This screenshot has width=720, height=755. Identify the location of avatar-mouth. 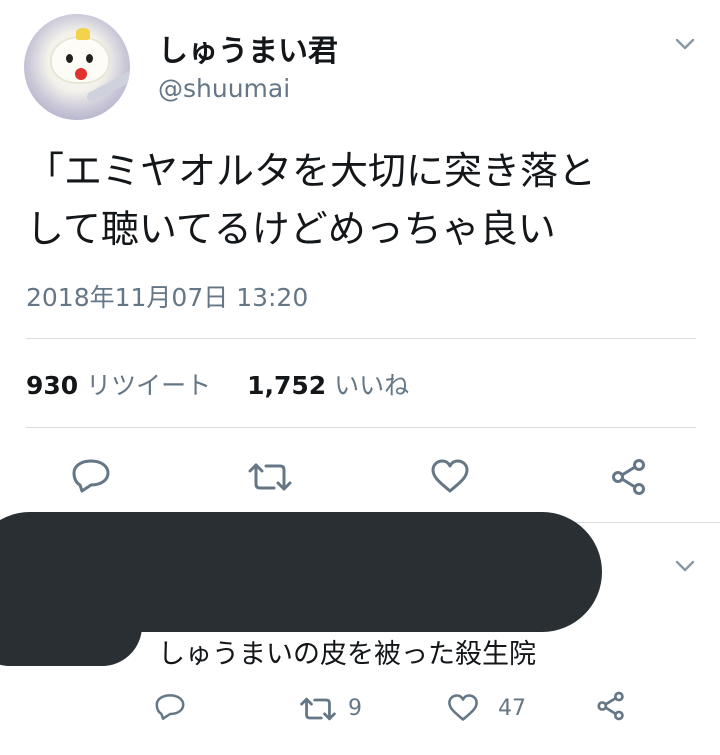
(81, 74).